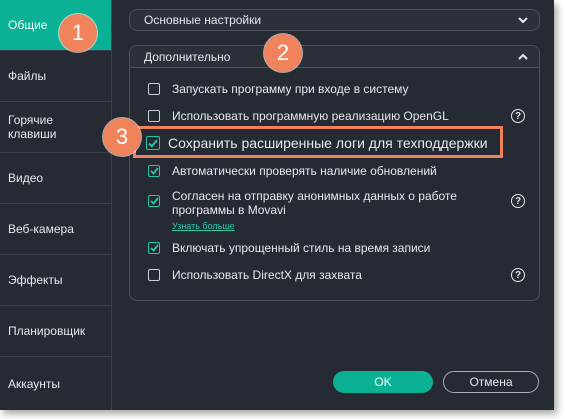 The width and height of the screenshot is (565, 419). What do you see at coordinates (203, 20) in the screenshot?
I see `section-title: Основные настройки` at bounding box center [203, 20].